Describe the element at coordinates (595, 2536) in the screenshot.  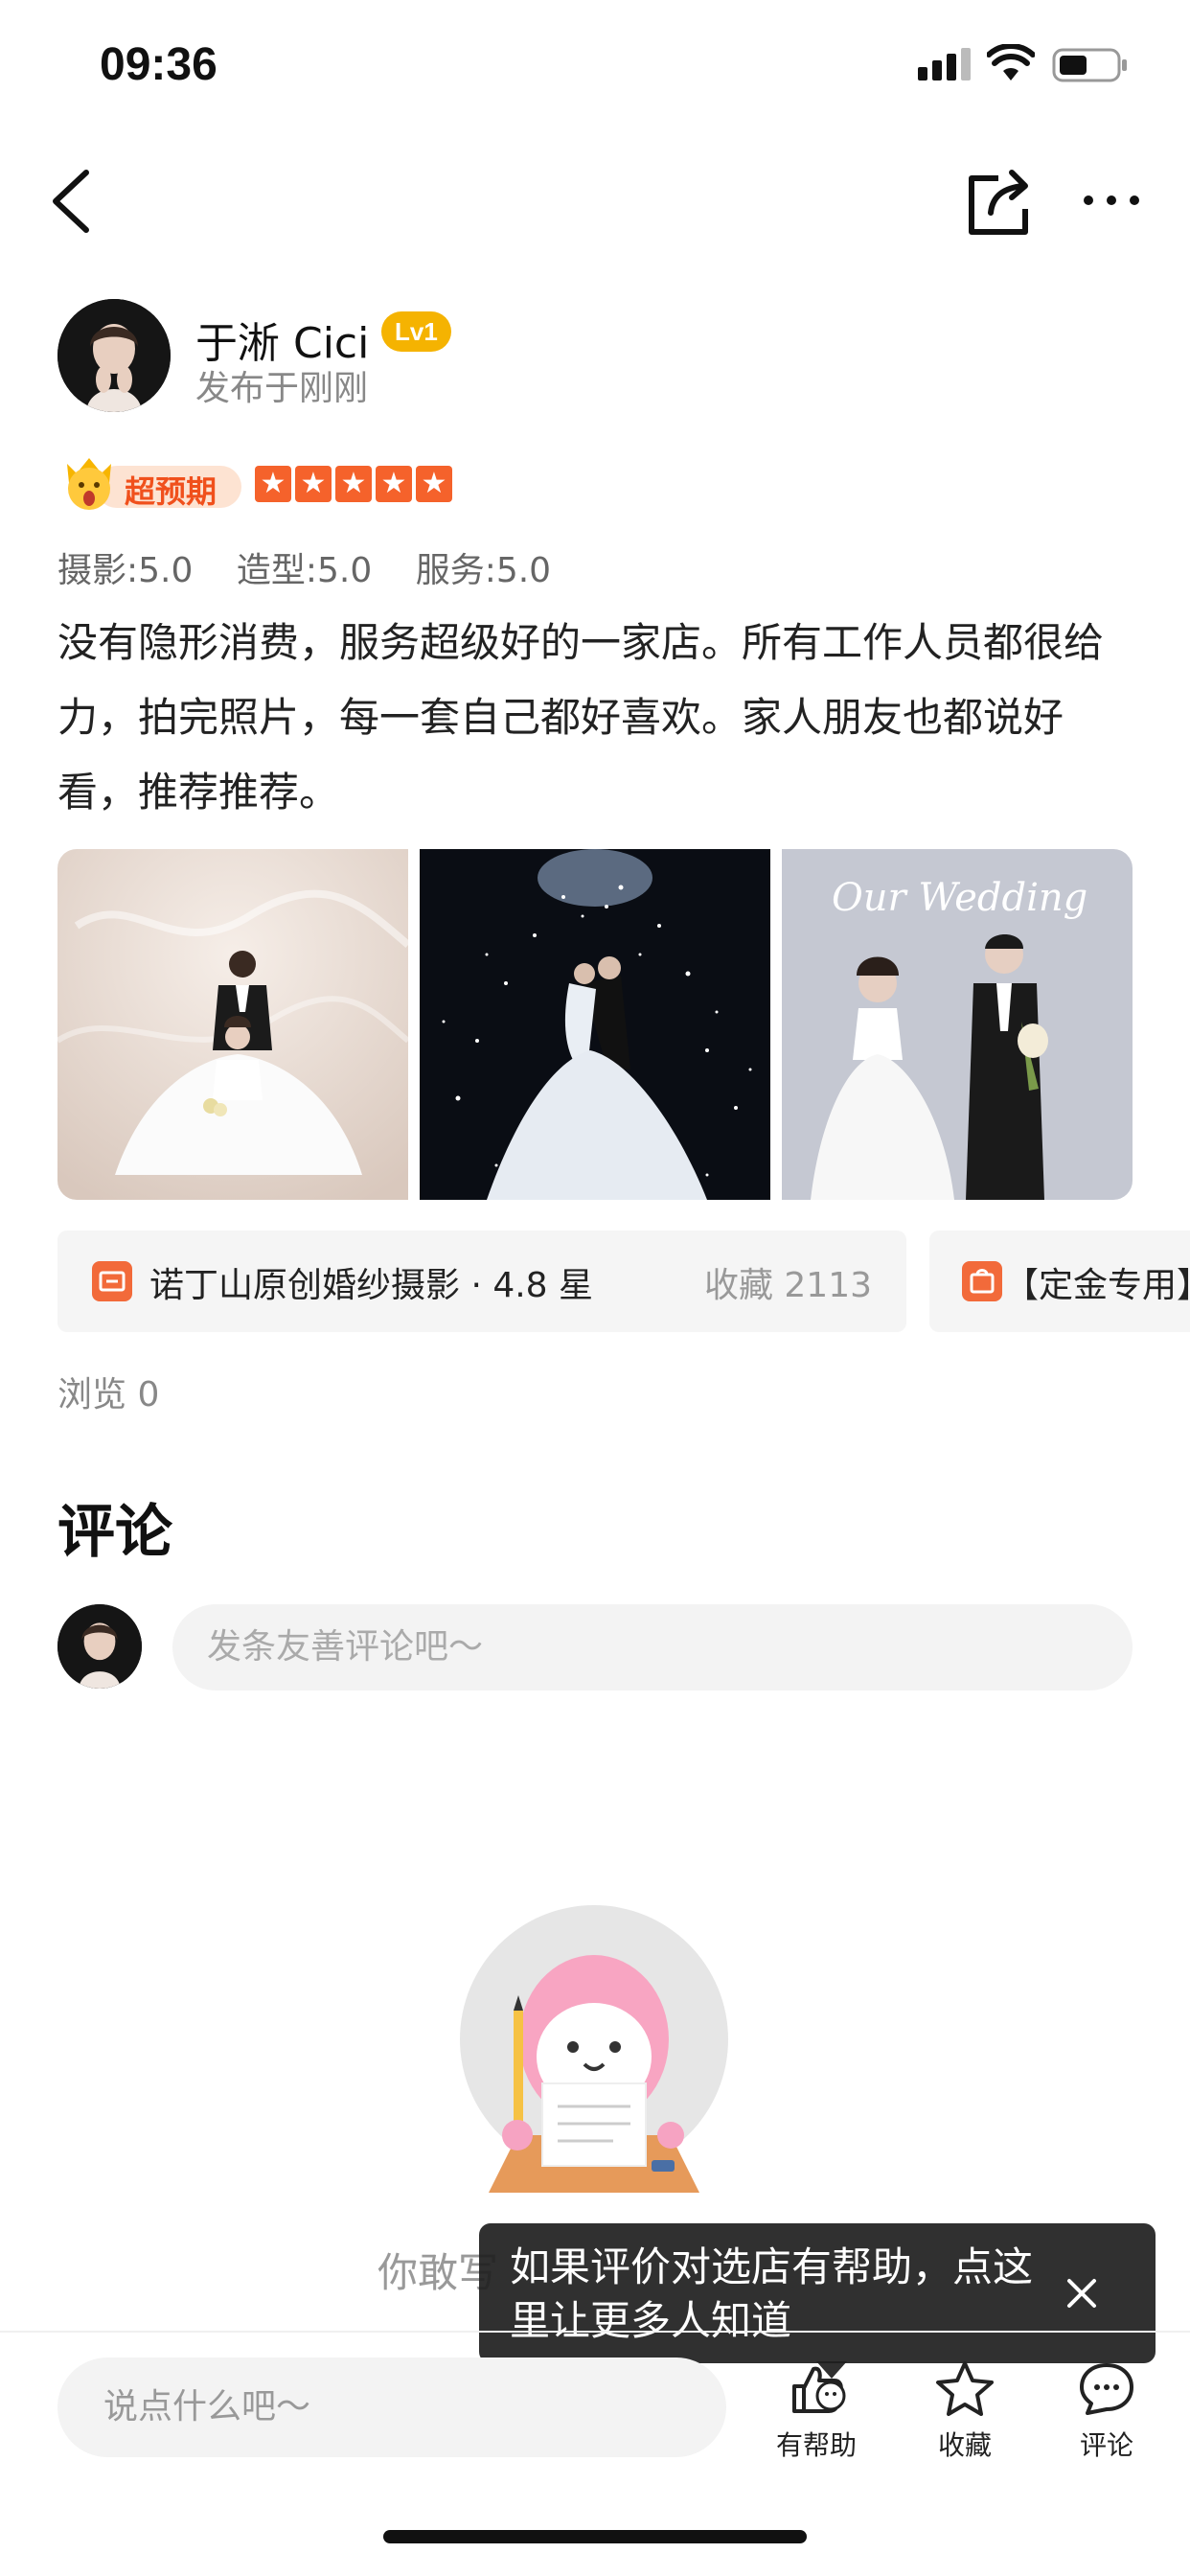
I see `home-indicator` at that location.